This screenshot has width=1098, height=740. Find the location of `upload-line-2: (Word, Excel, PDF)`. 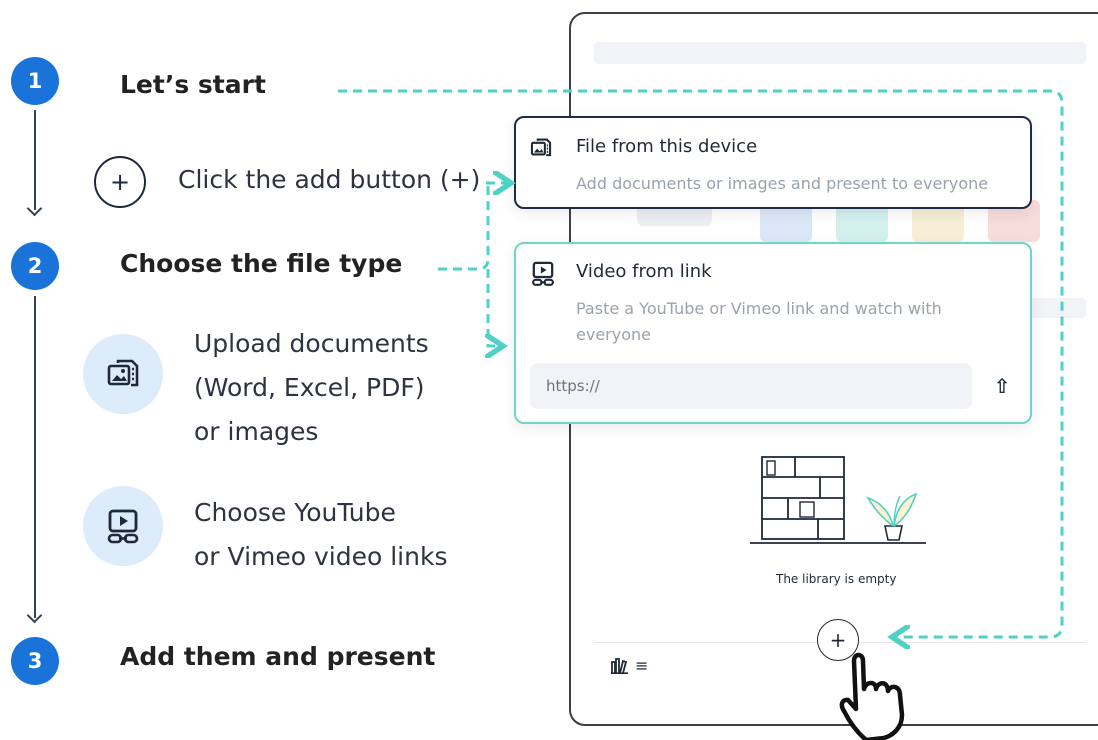

upload-line-2: (Word, Excel, PDF) is located at coordinates (309, 387).